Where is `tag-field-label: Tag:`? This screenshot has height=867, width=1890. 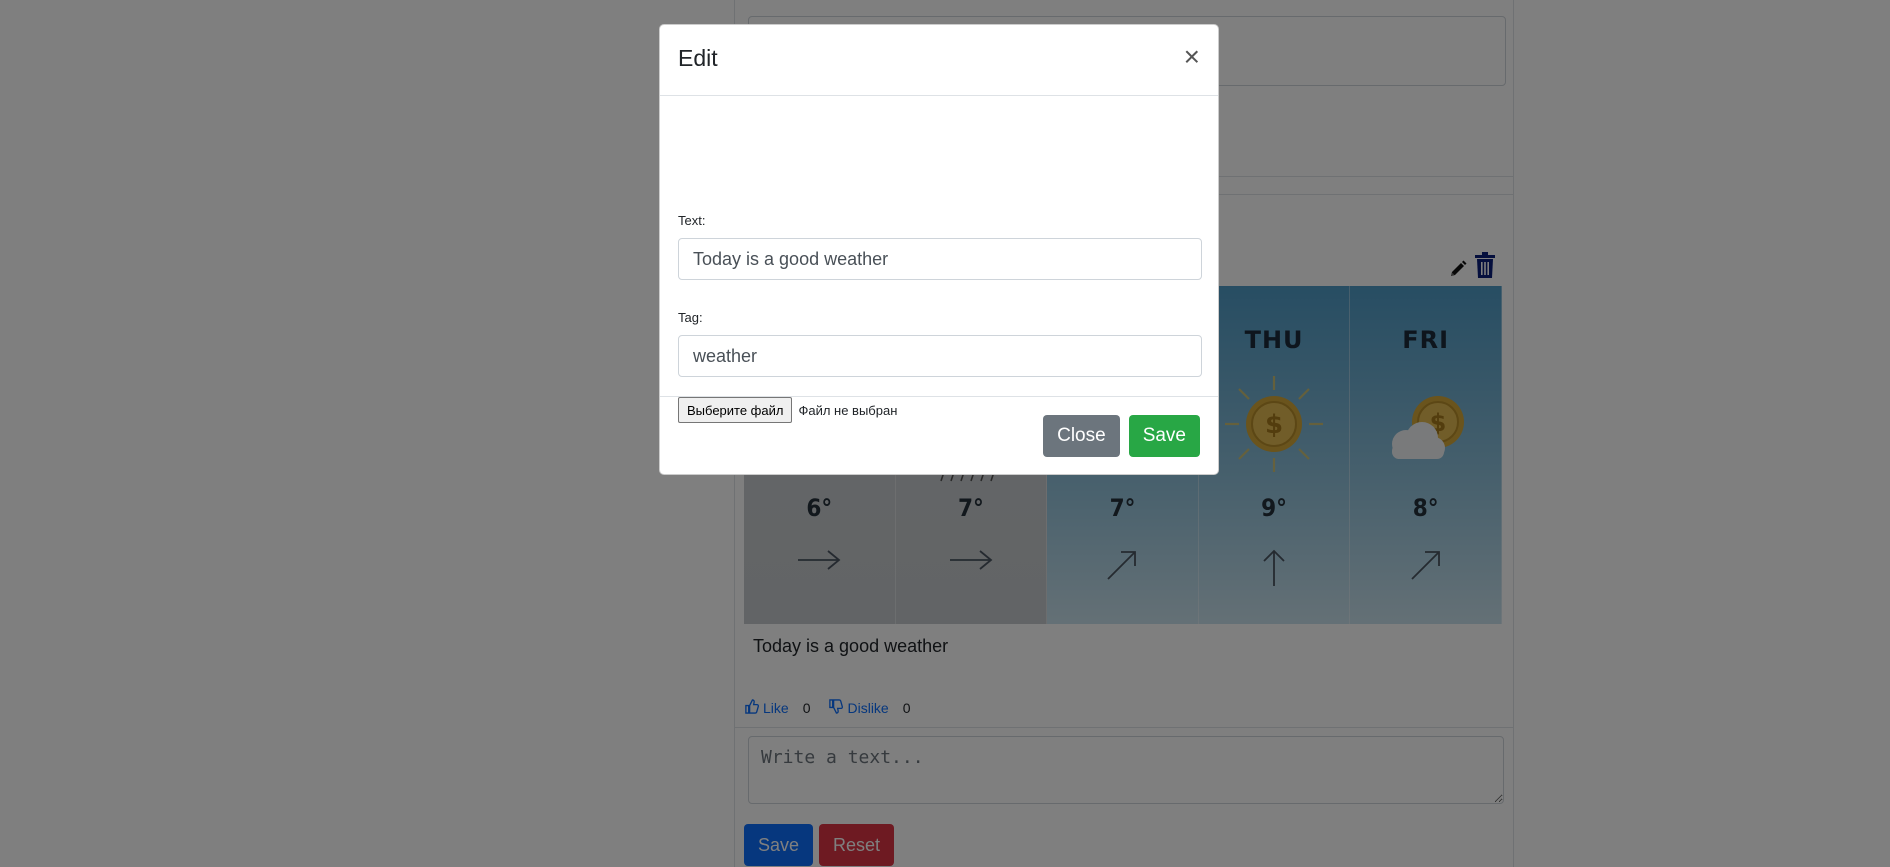
tag-field-label: Tag: is located at coordinates (690, 317).